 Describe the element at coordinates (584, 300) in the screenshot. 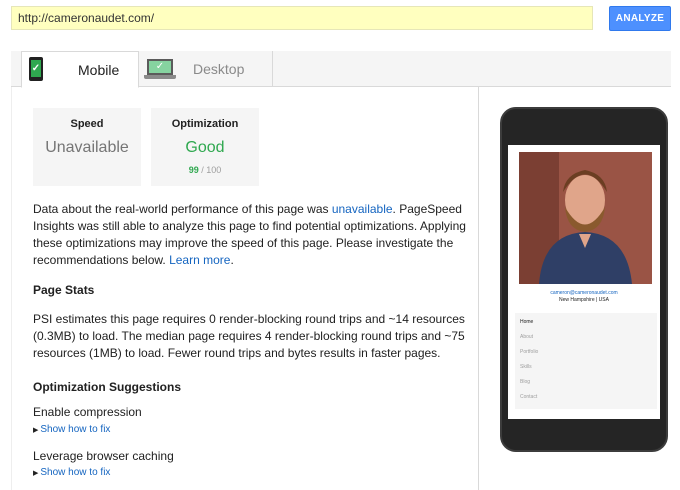

I see `preview-location: New Hampshire | USA` at that location.